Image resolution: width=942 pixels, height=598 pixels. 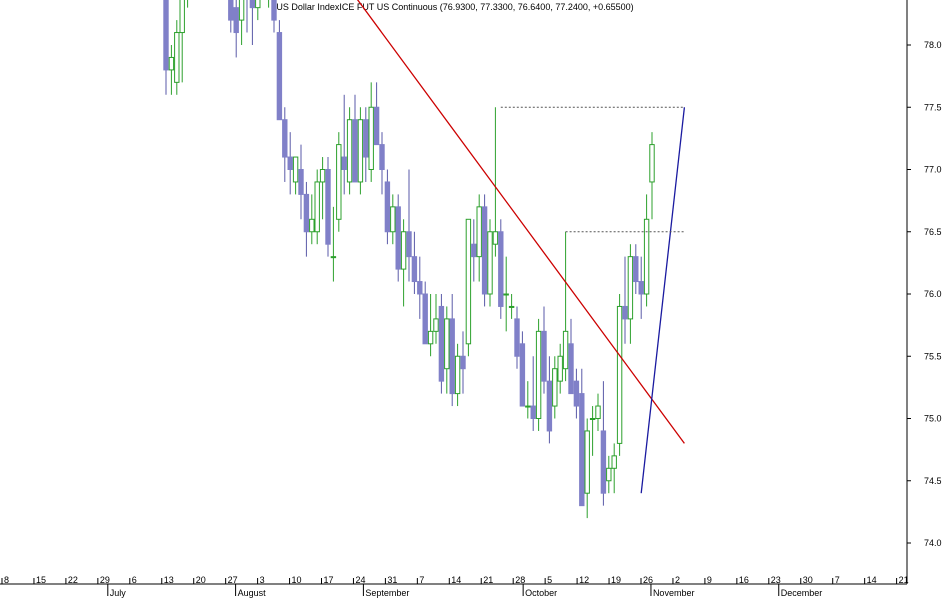 I want to click on x-day-label: 15, so click(x=41, y=580).